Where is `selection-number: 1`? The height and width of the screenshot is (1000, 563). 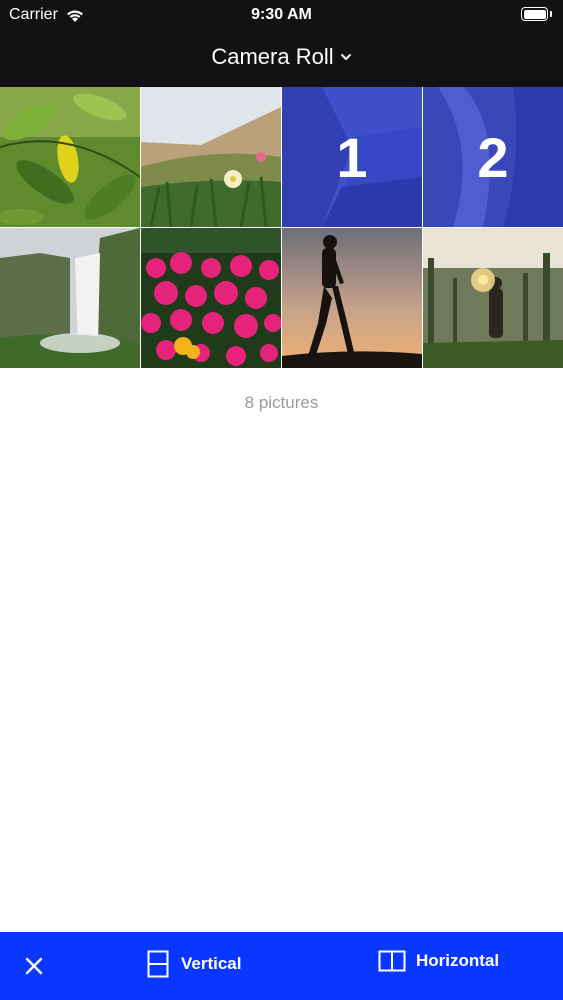 selection-number: 1 is located at coordinates (352, 157).